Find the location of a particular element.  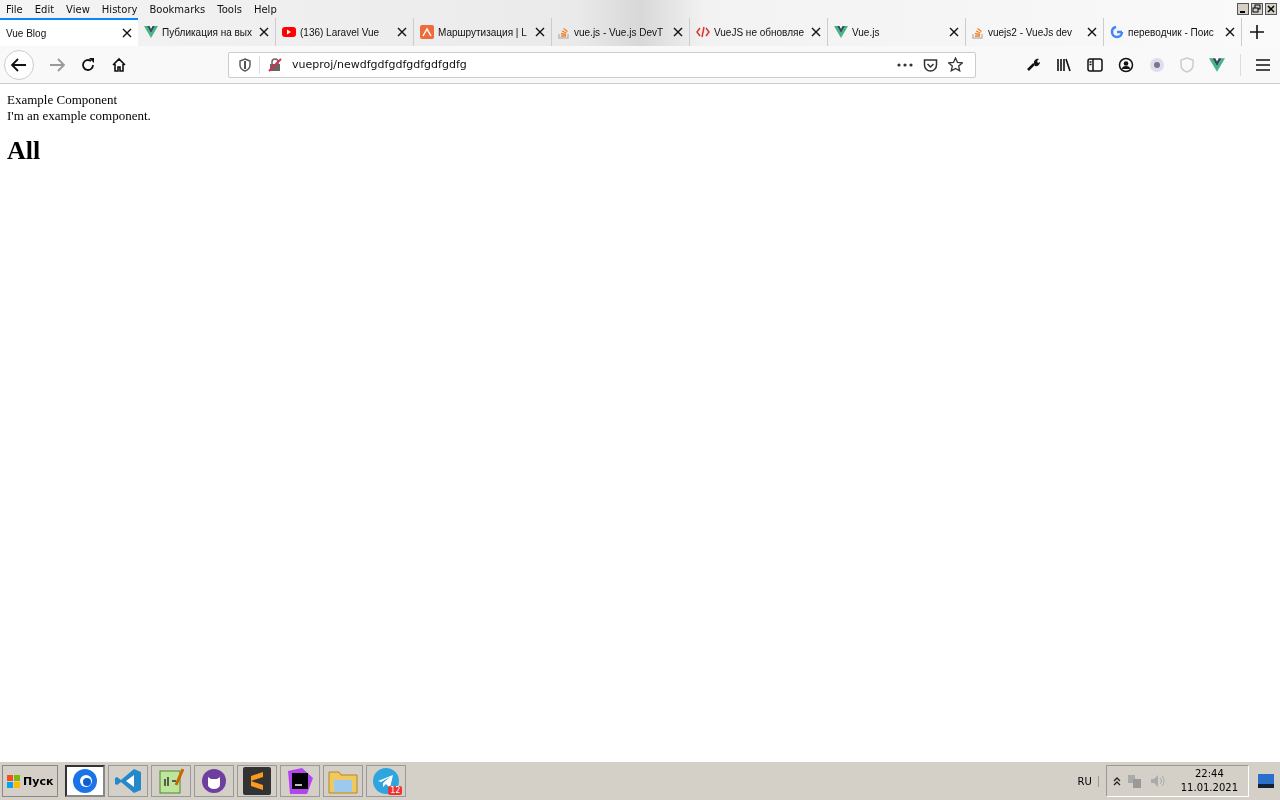

tab-title: переводчик - Поис is located at coordinates (1171, 32).